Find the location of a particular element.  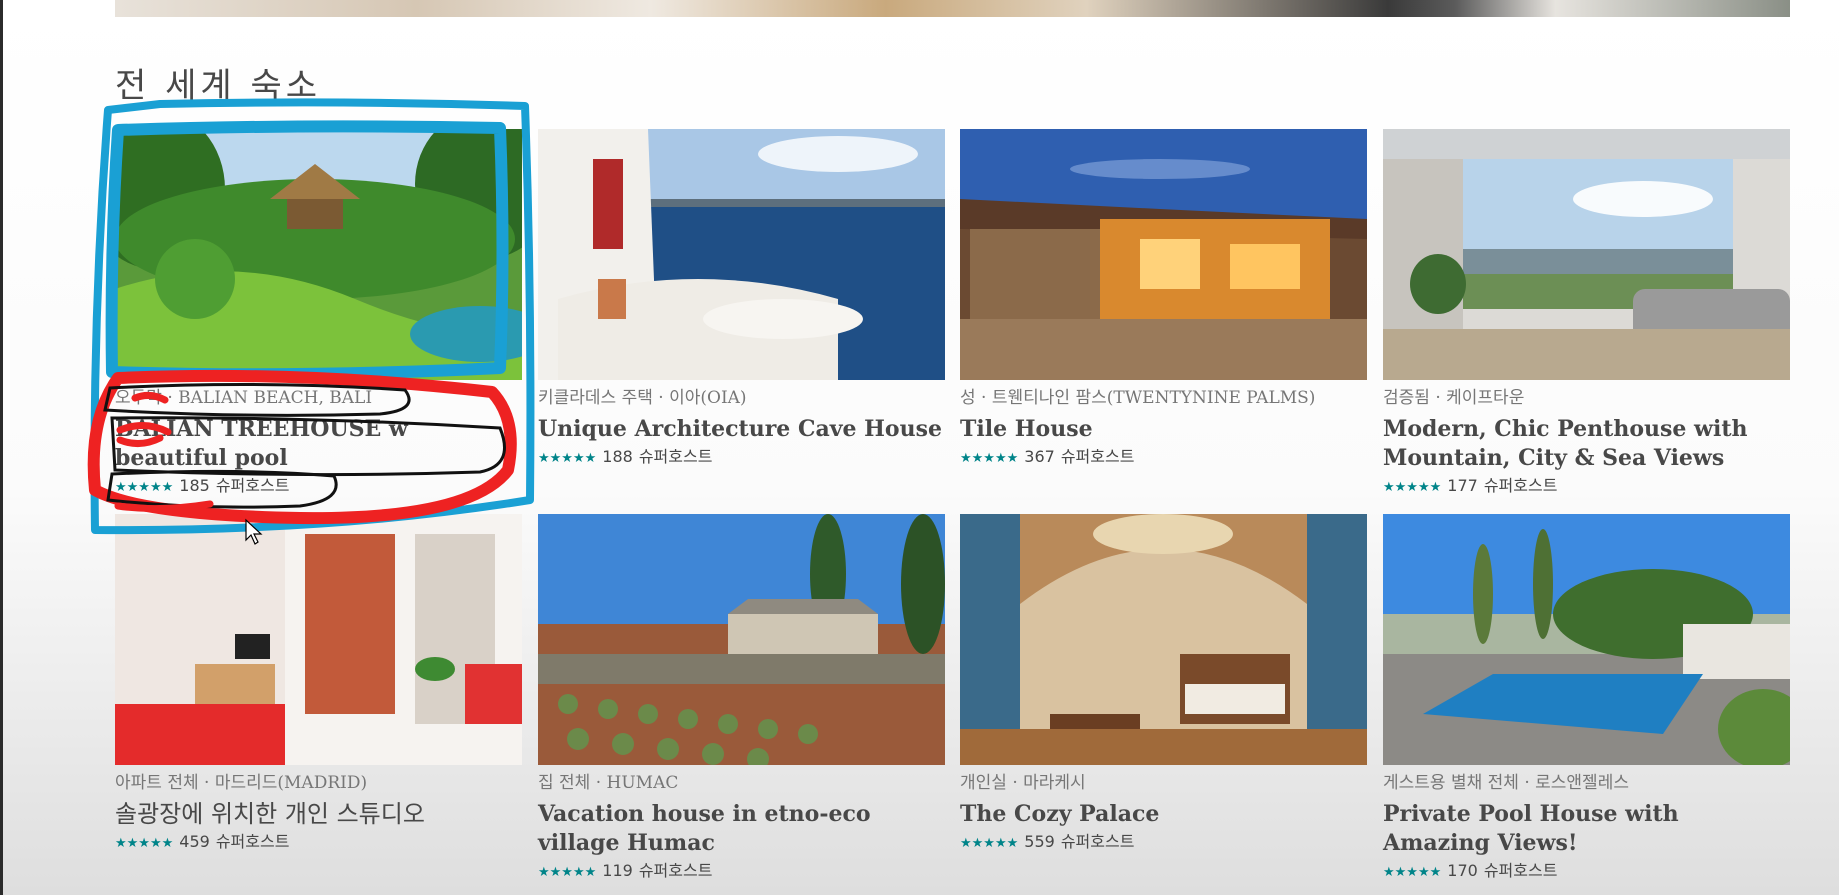

window-edge is located at coordinates (1, 447).